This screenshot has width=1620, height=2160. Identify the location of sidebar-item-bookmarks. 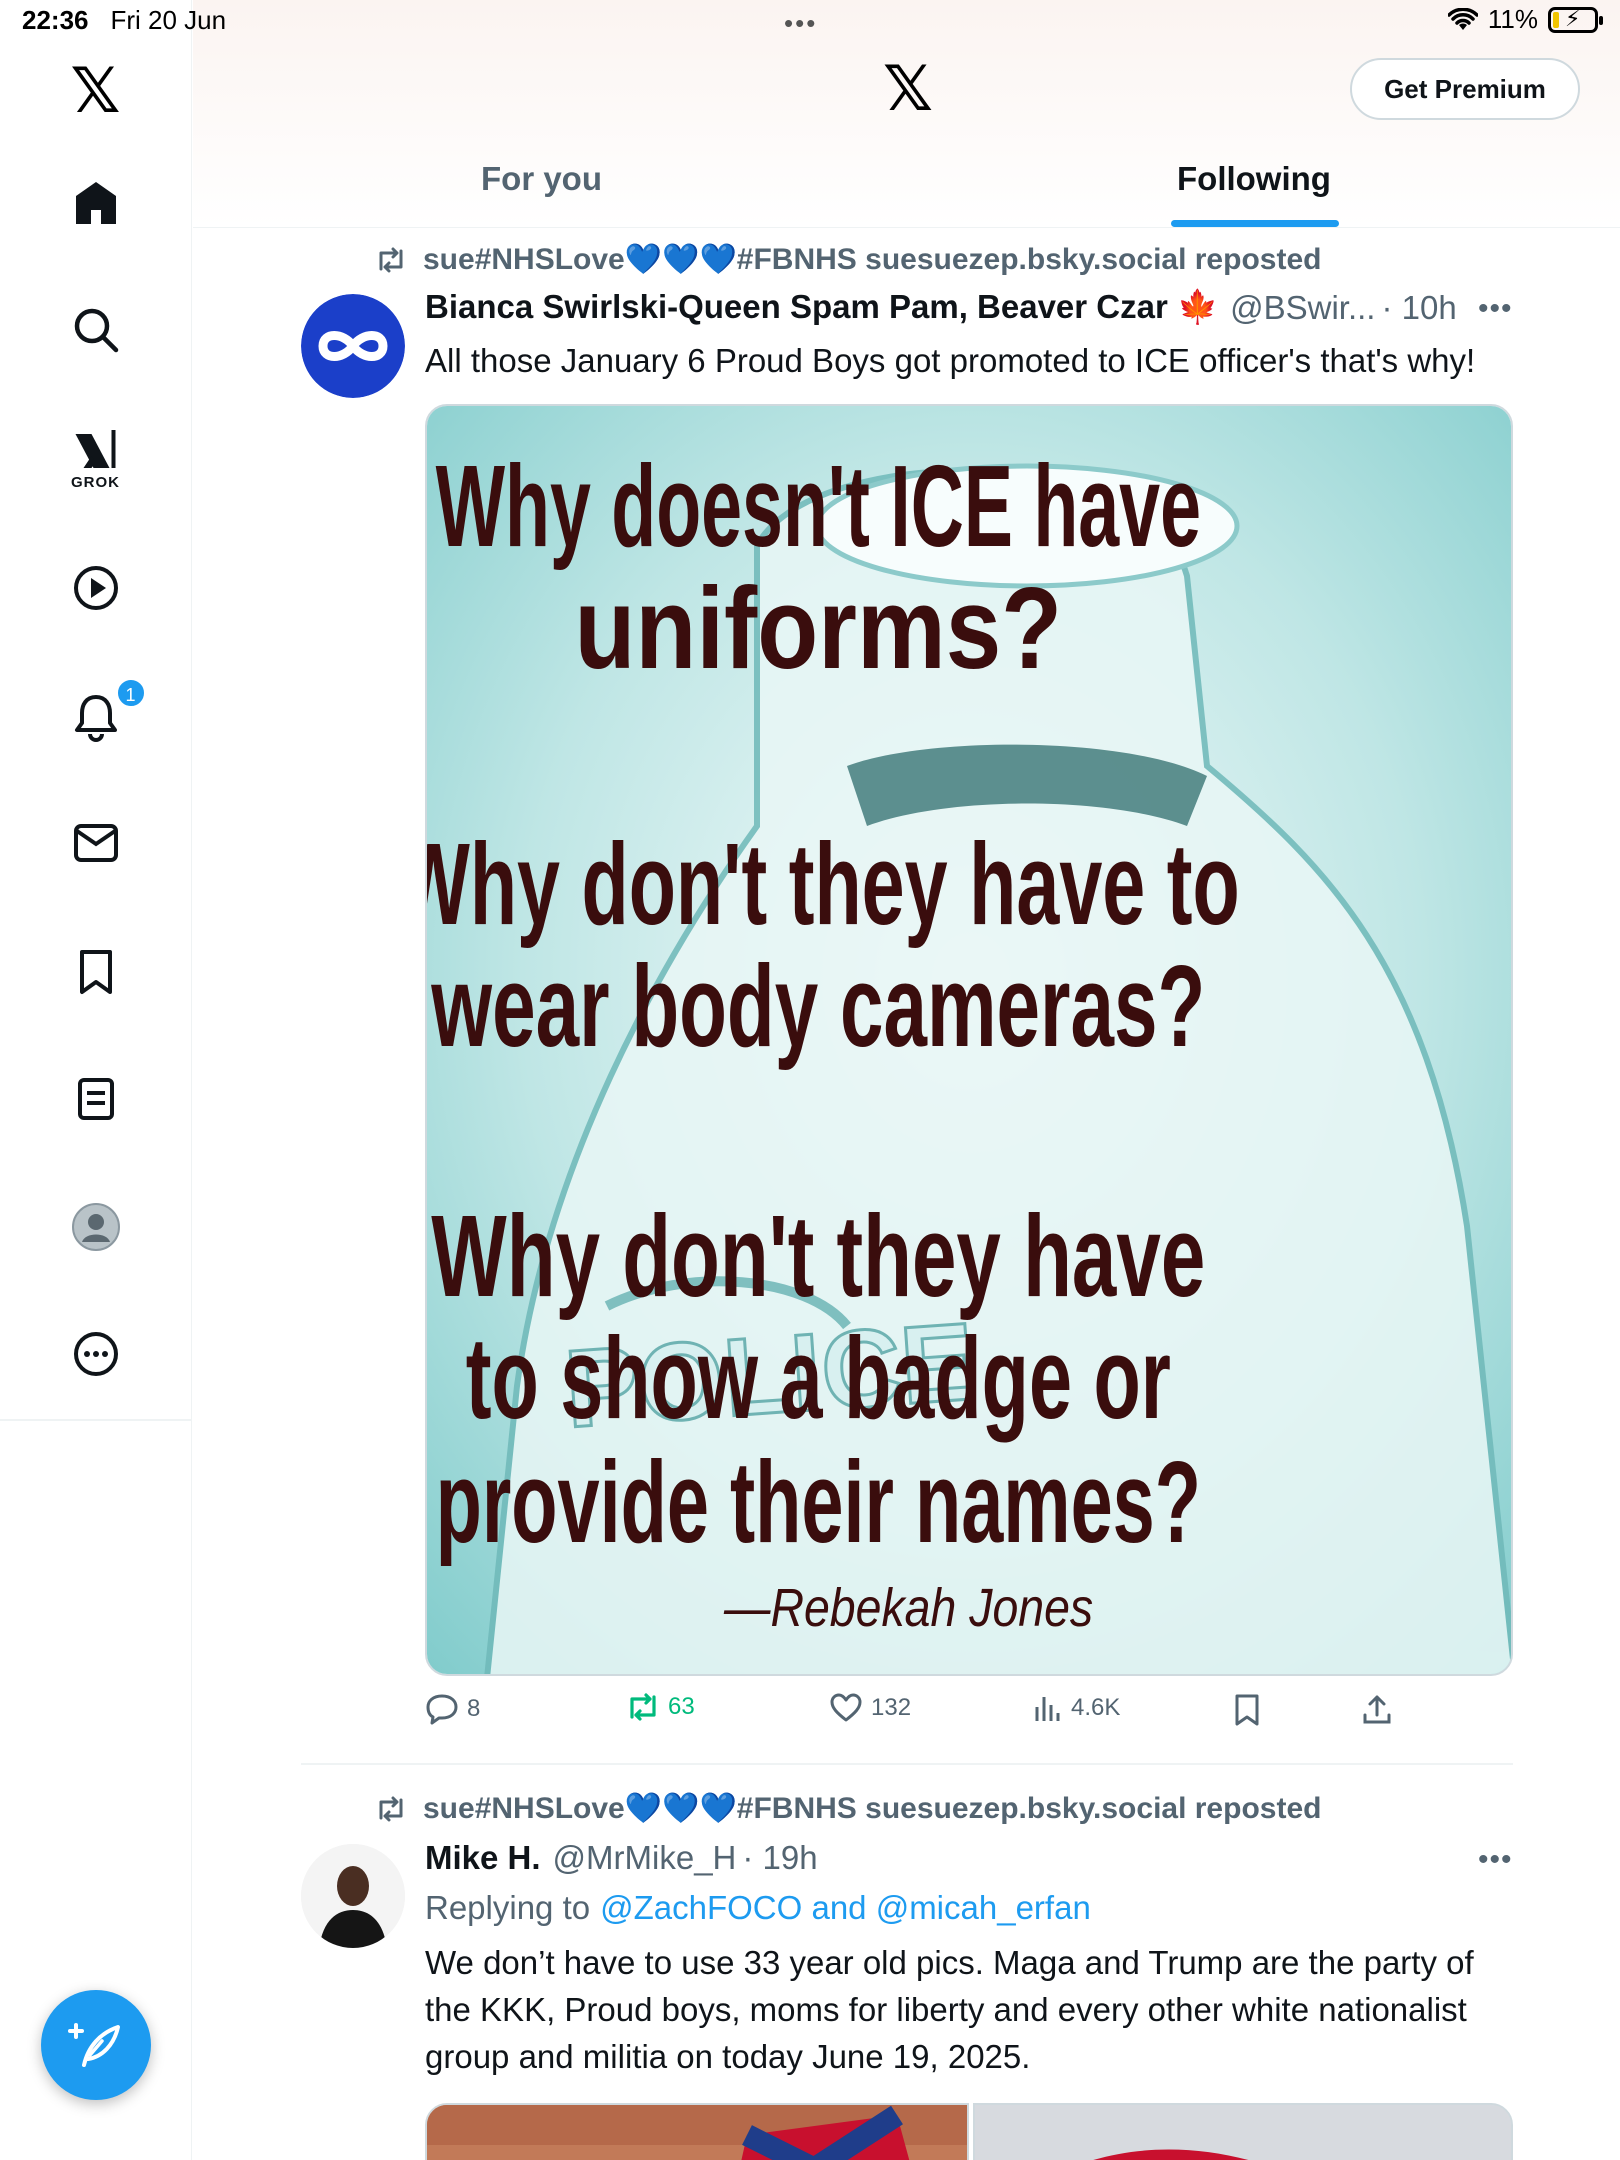
(96, 972).